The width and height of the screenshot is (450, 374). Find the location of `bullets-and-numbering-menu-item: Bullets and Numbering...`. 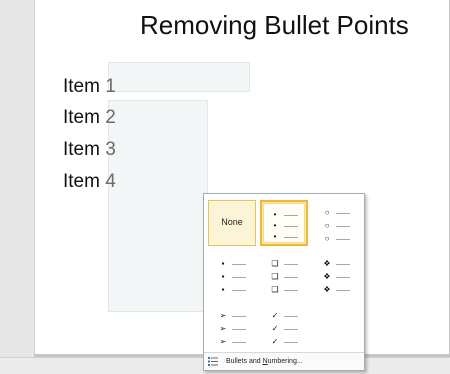

bullets-and-numbering-menu-item: Bullets and Numbering... is located at coordinates (284, 361).